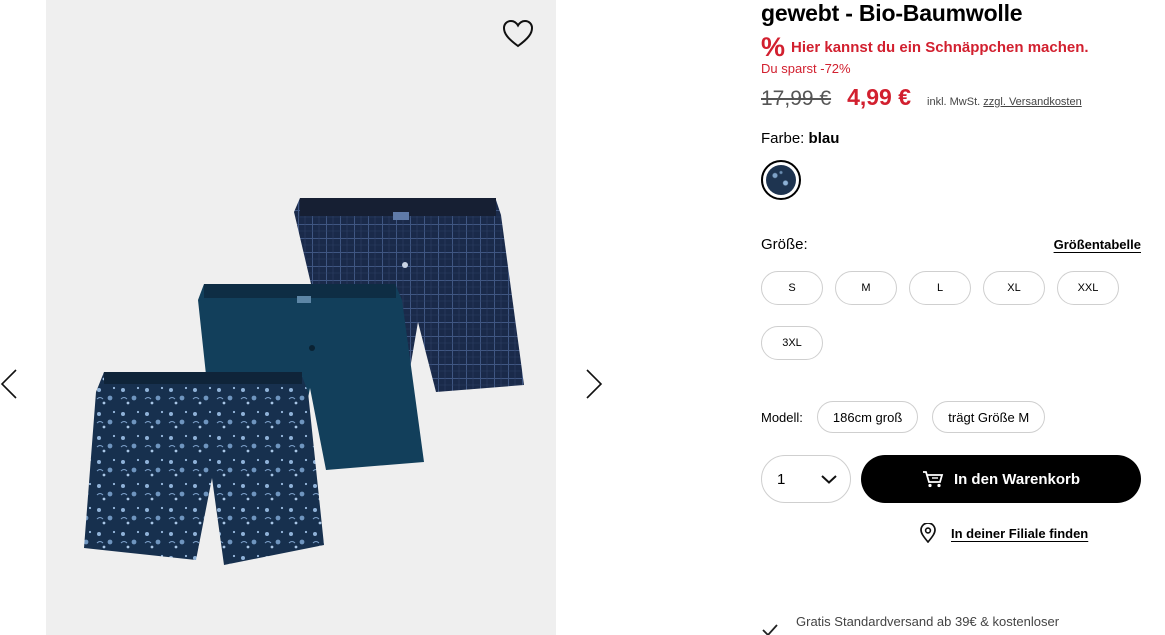 This screenshot has height=635, width=1165. What do you see at coordinates (782, 417) in the screenshot?
I see `model-label: Modell:` at bounding box center [782, 417].